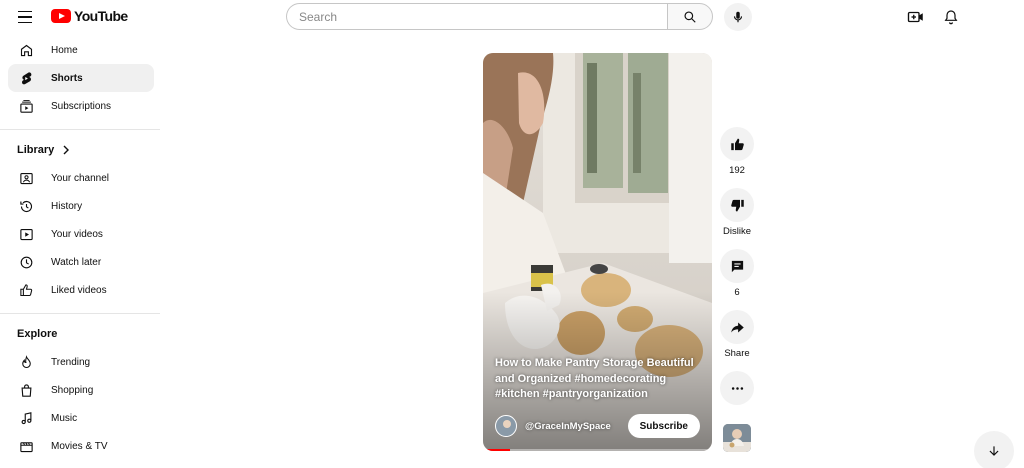 The width and height of the screenshot is (1024, 468). I want to click on sidebar-item-trending: Trending, so click(81, 362).